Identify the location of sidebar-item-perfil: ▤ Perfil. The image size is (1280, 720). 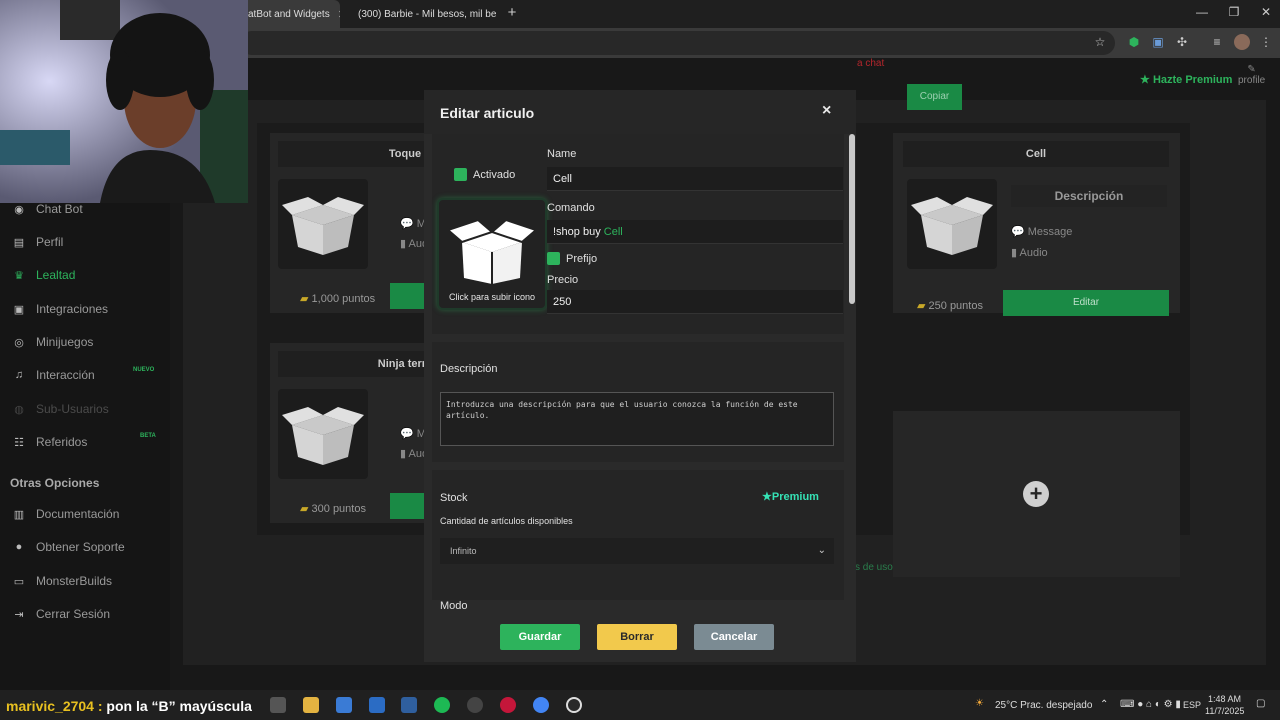
(38, 242).